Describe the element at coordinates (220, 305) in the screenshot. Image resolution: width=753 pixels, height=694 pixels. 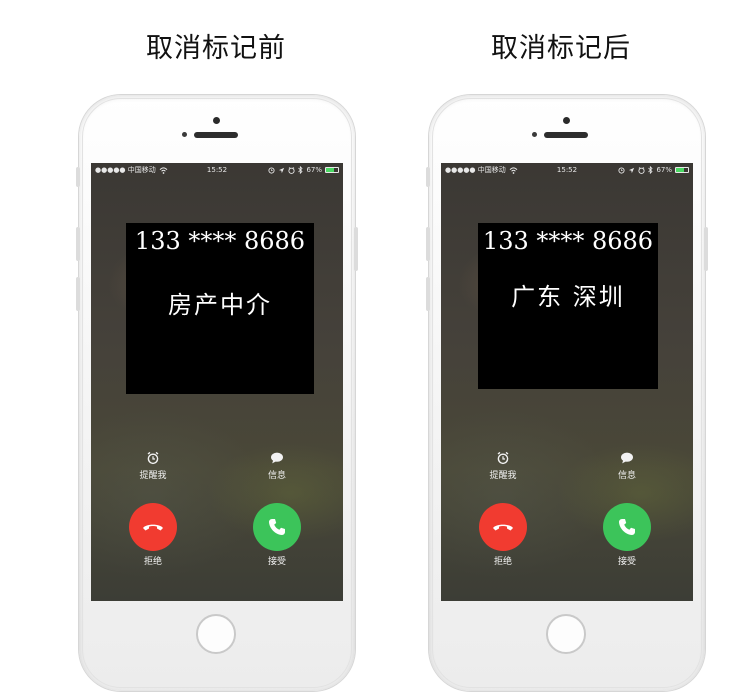
I see `caller-tag: 房产中介` at that location.